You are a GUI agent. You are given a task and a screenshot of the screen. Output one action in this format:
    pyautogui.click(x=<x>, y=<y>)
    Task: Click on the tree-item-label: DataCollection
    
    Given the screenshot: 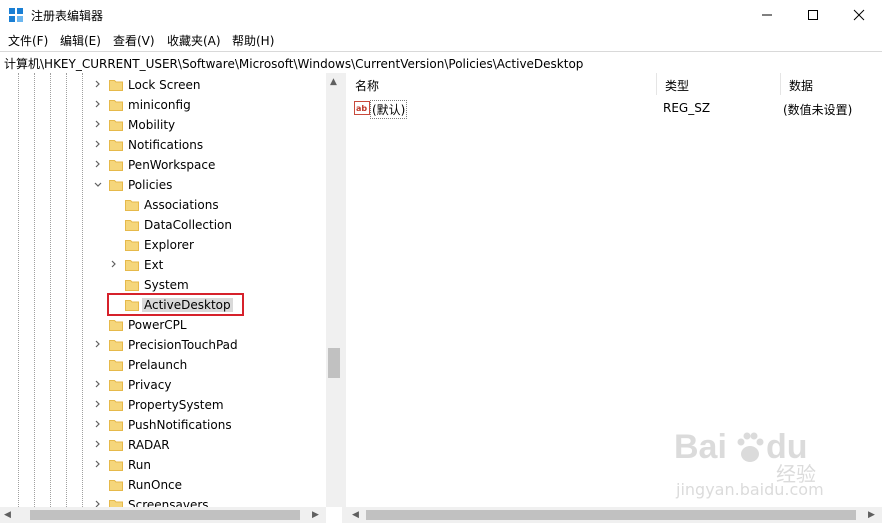 What is the action you would take?
    pyautogui.click(x=188, y=225)
    